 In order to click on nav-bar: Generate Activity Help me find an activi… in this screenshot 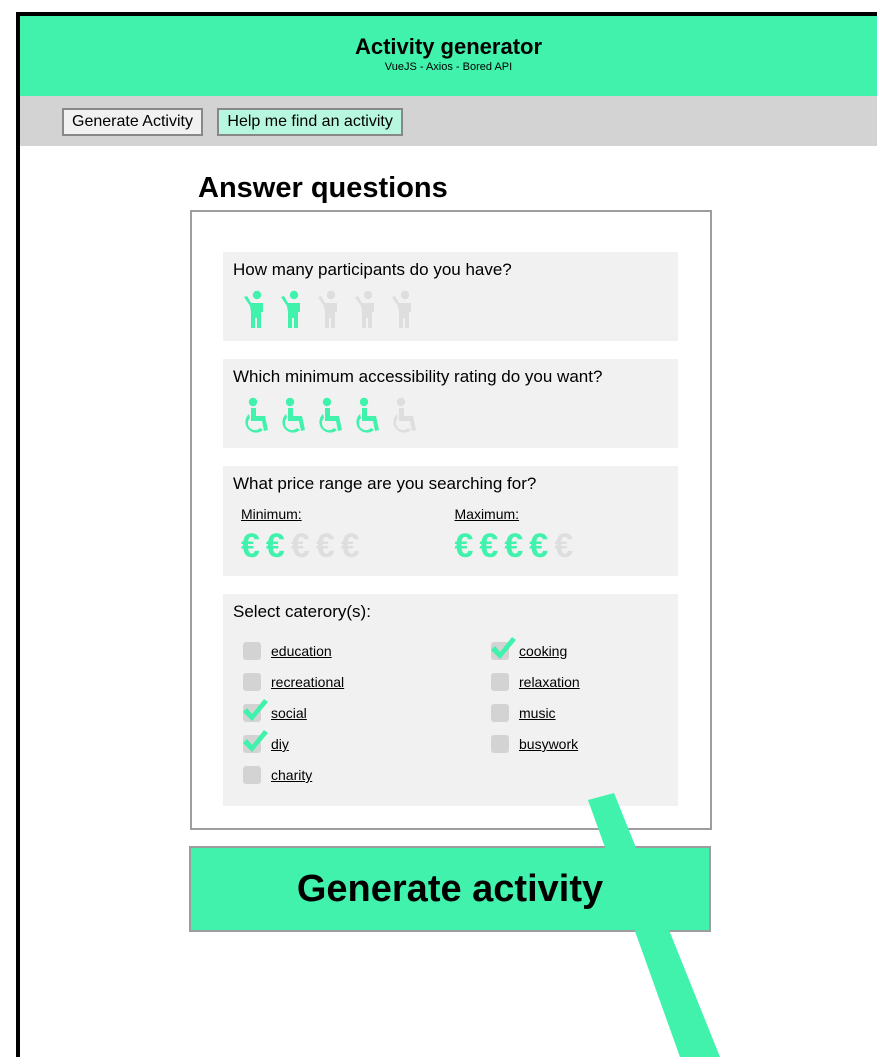, I will do `click(448, 121)`.